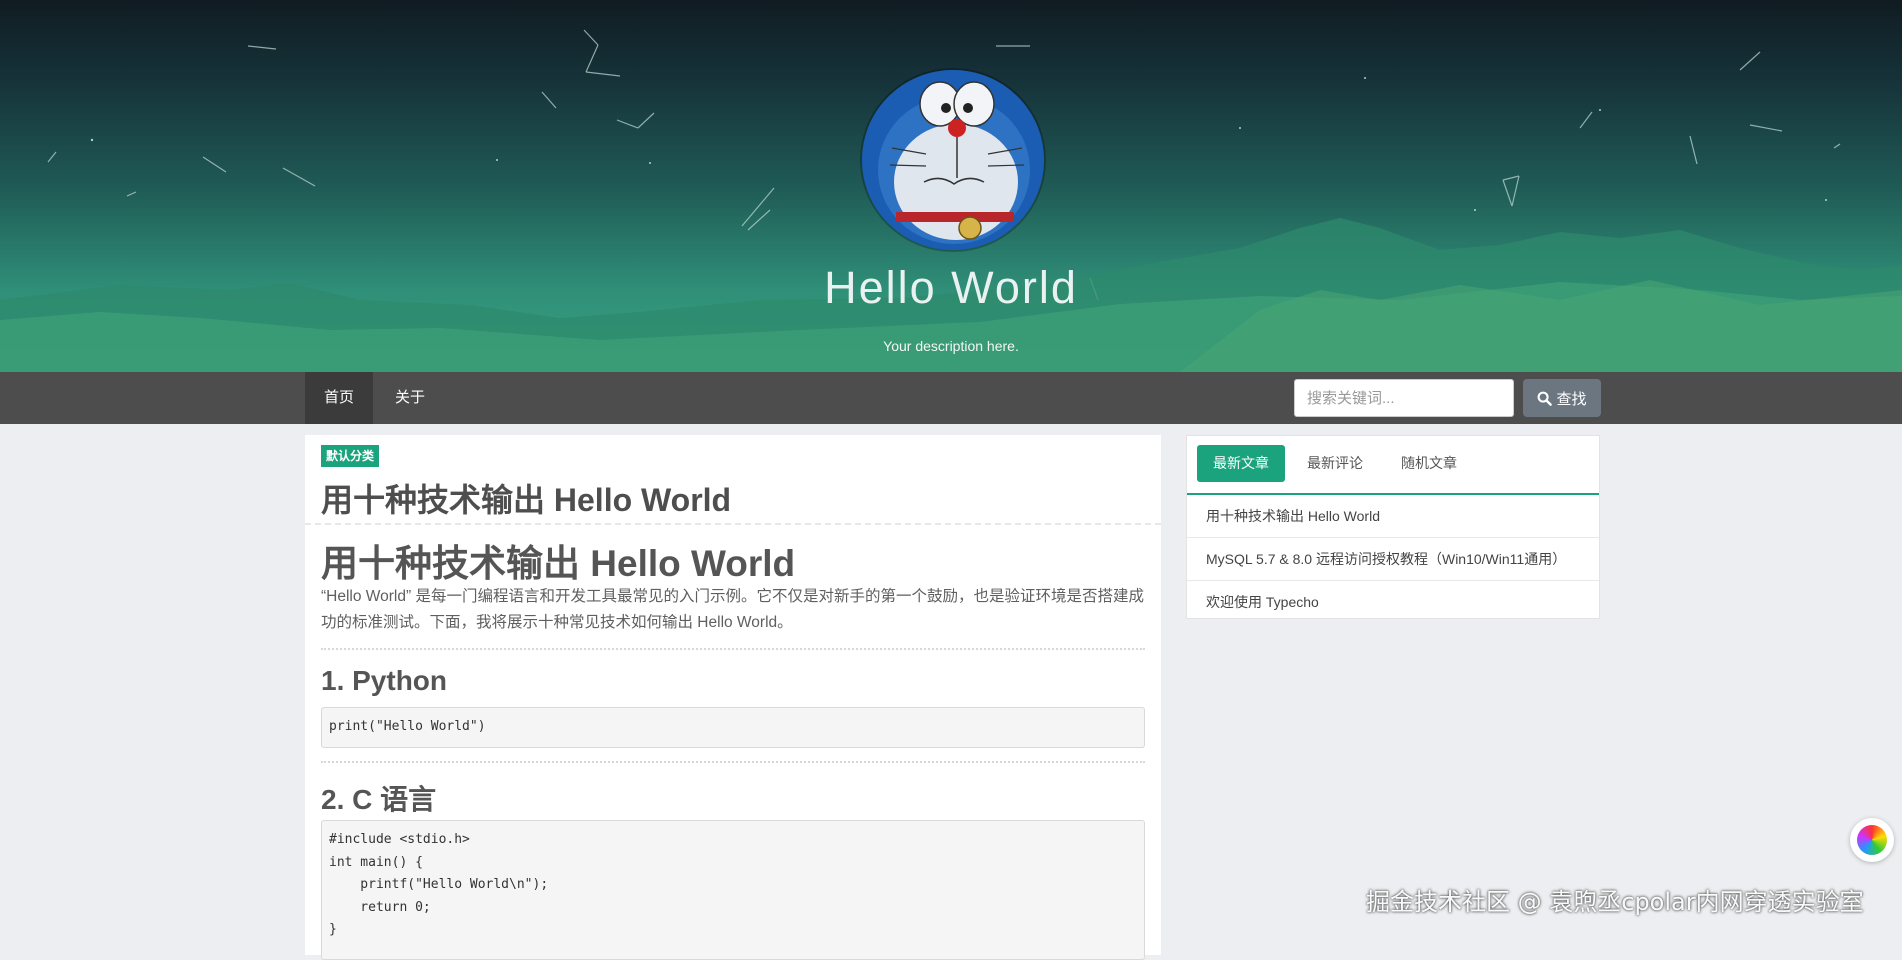  What do you see at coordinates (1404, 398) in the screenshot?
I see `search-input` at bounding box center [1404, 398].